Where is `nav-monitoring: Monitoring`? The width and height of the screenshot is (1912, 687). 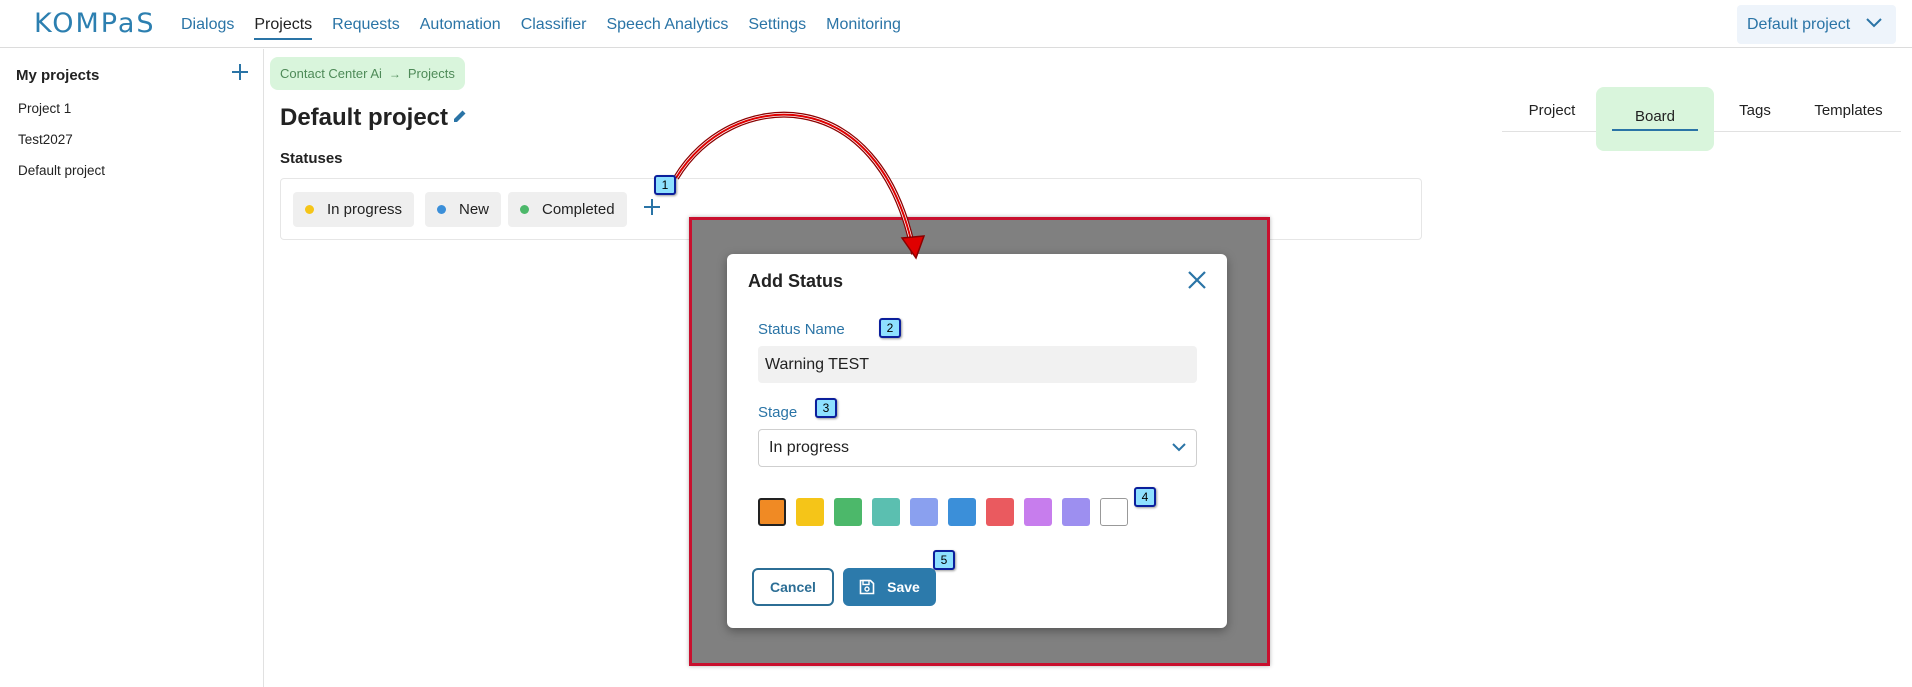 nav-monitoring: Monitoring is located at coordinates (863, 27).